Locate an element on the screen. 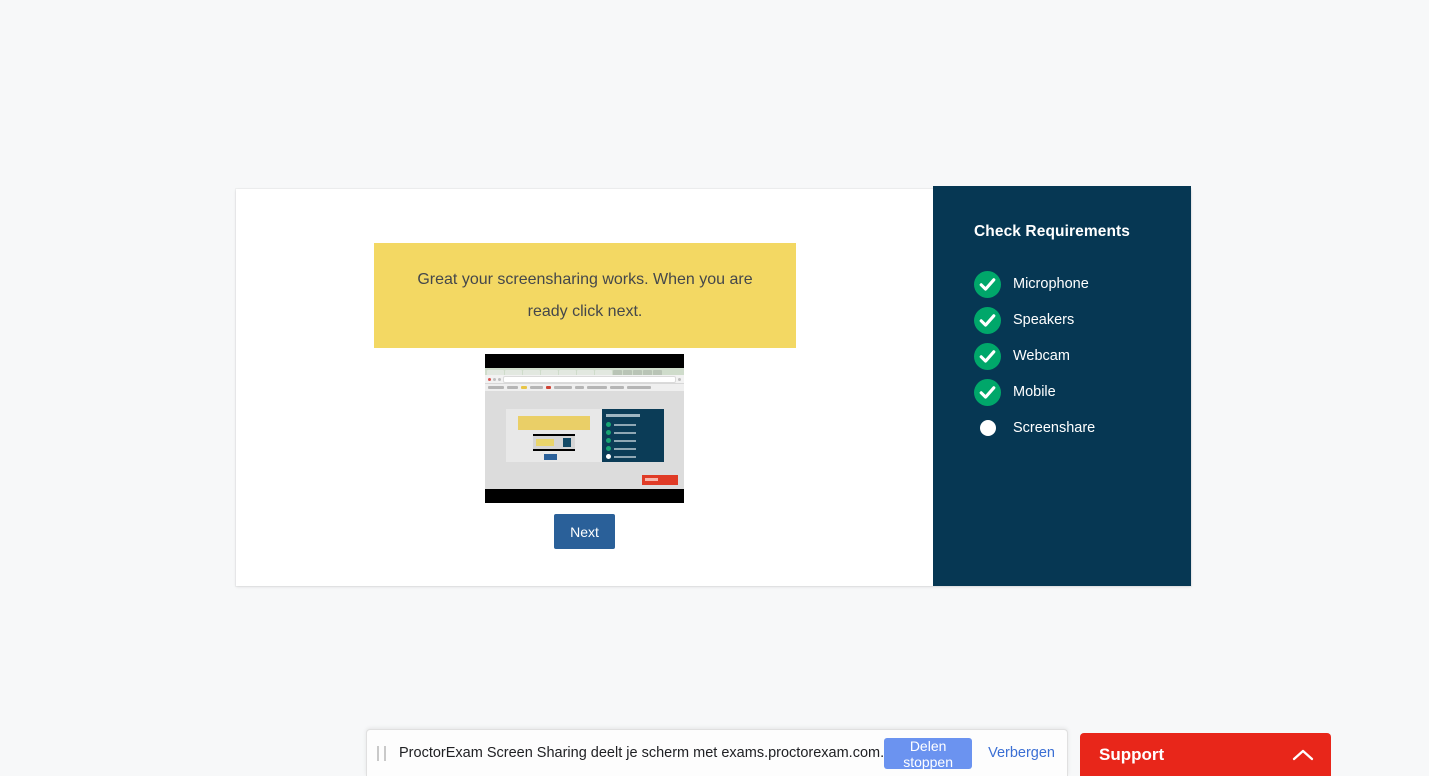 Image resolution: width=1429 pixels, height=776 pixels. chevron-up-icon is located at coordinates (1303, 755).